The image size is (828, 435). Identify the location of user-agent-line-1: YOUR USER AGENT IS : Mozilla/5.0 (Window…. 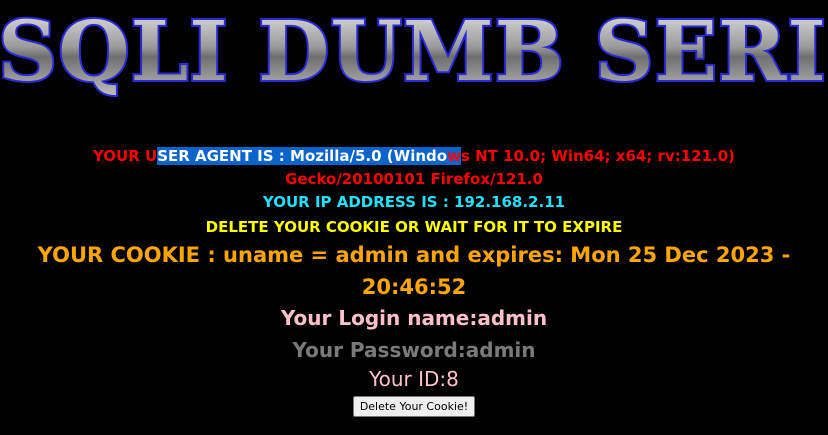
(414, 156).